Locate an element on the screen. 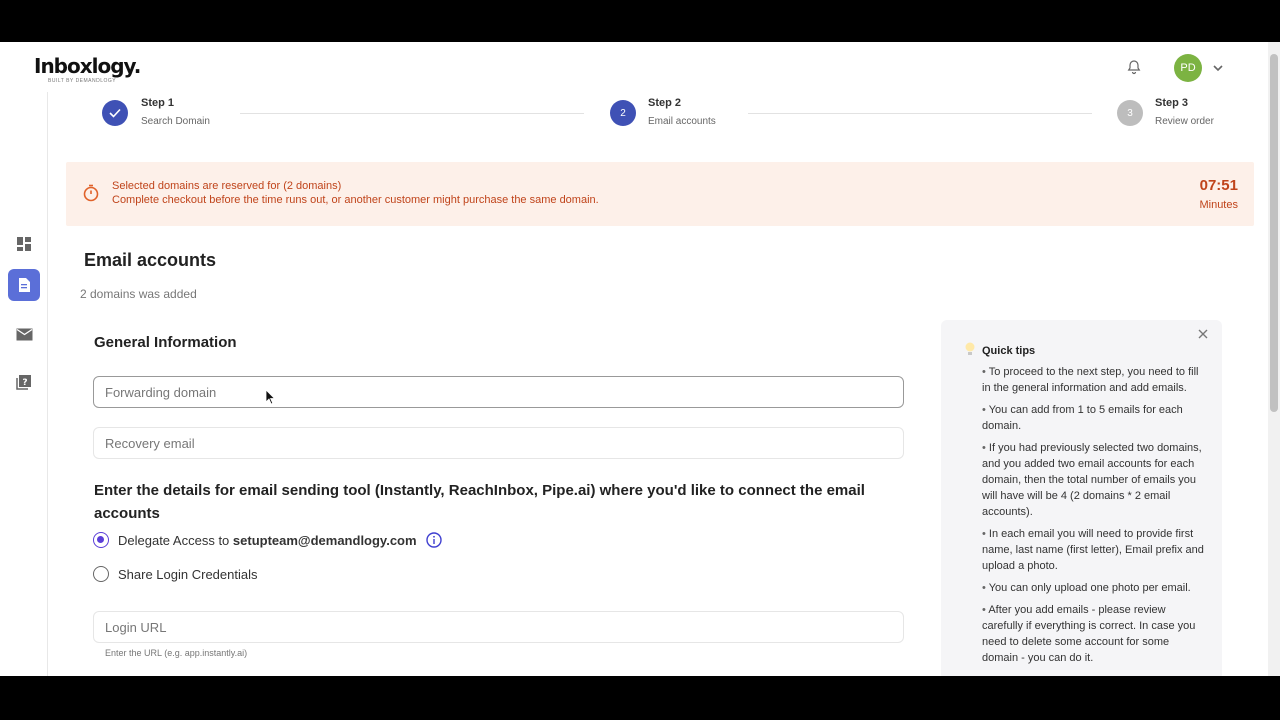  chevron-down-icon is located at coordinates (1218, 68).